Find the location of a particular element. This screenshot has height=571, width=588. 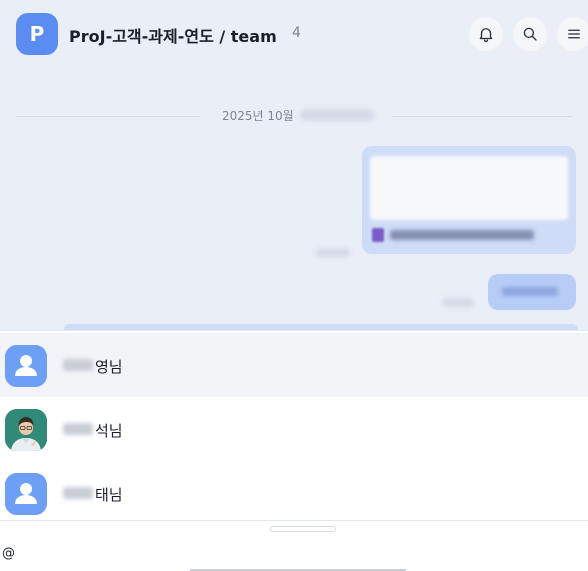

image-thumbnail is located at coordinates (469, 188).